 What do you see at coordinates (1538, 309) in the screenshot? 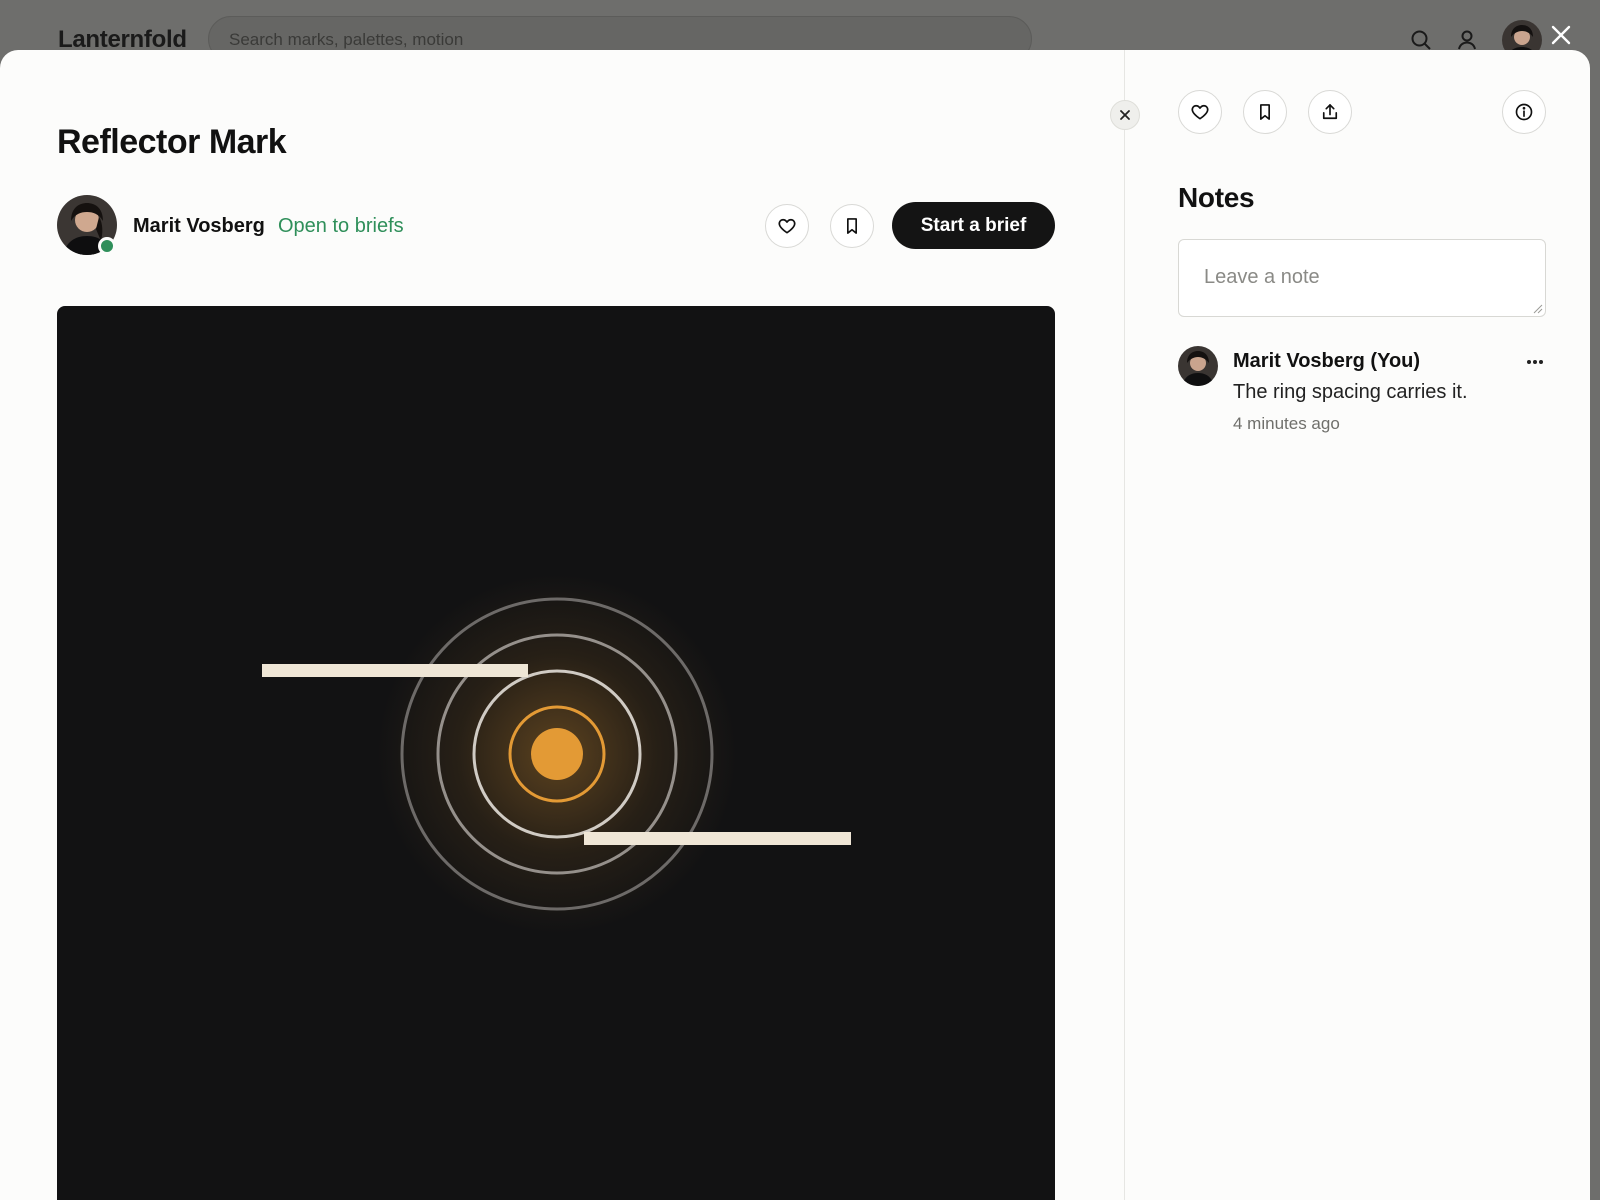
I see `resize-grip-icon` at bounding box center [1538, 309].